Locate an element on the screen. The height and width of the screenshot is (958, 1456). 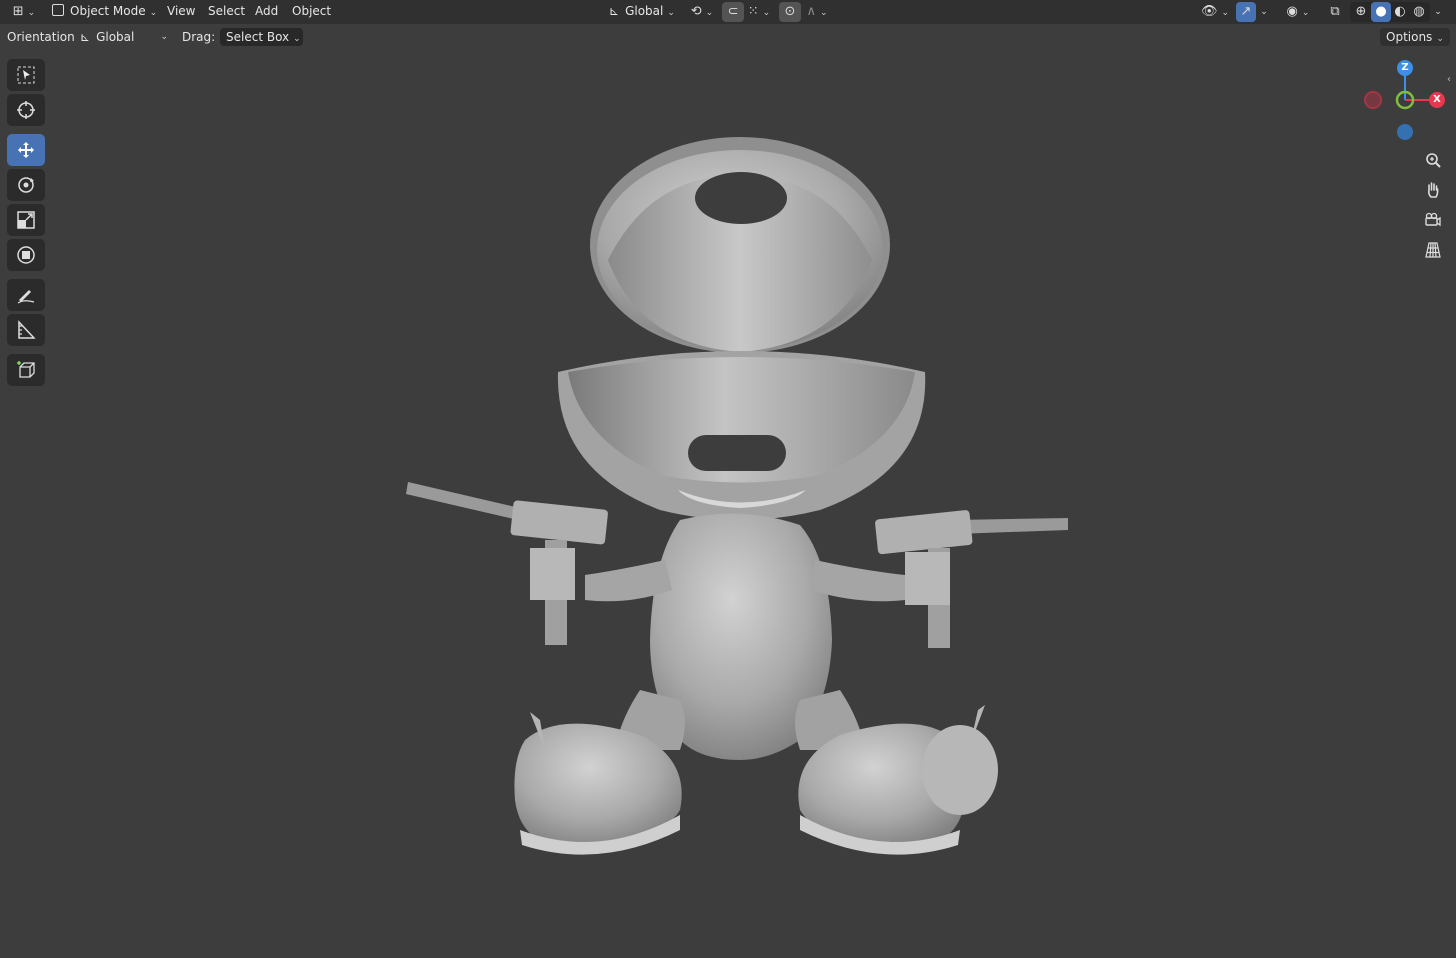
tool-move is located at coordinates (26, 150).